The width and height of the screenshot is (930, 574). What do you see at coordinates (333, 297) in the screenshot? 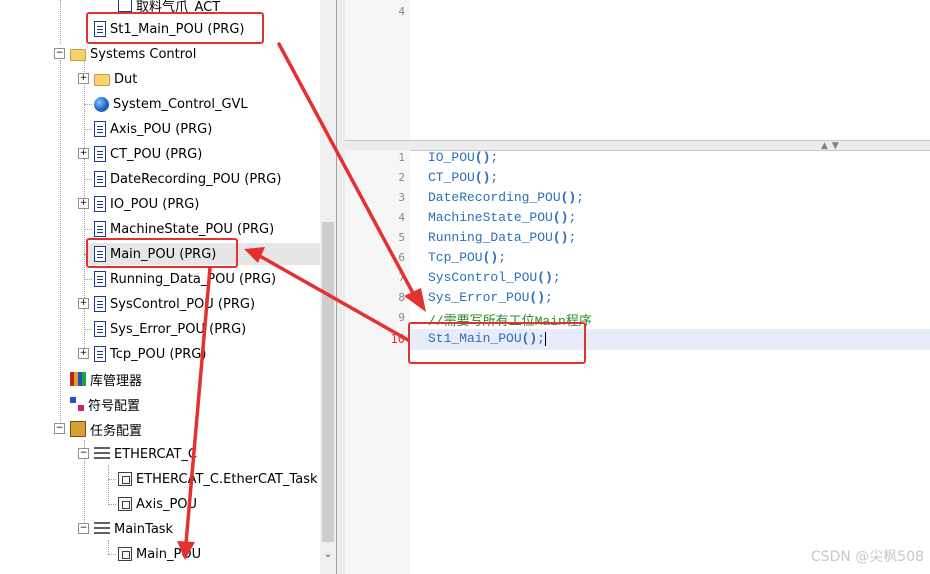
I see `arrow-to-main-pou` at bounding box center [333, 297].